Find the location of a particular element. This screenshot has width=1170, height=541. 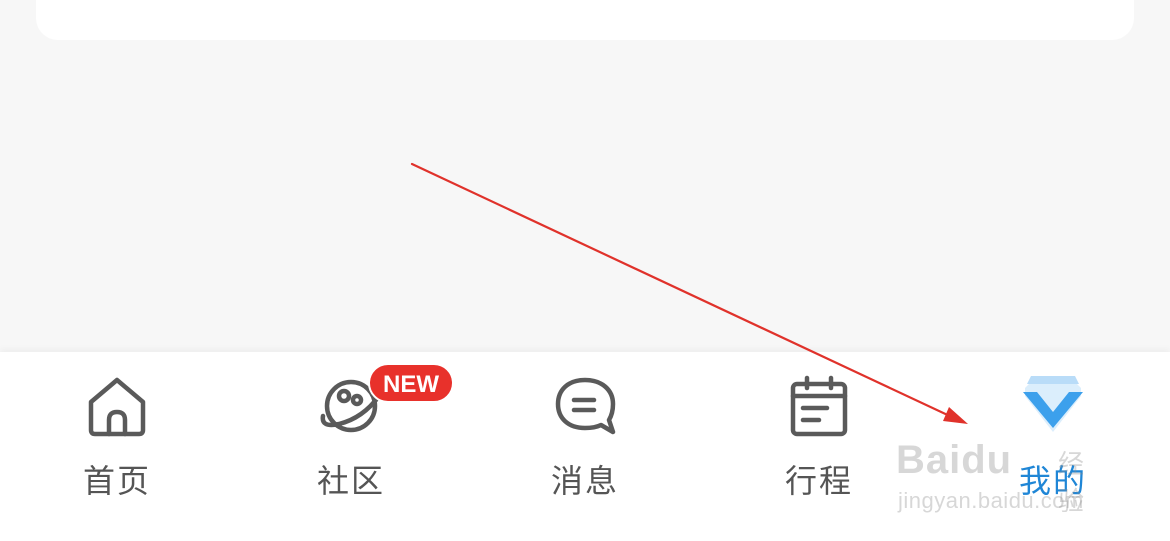

new-badge: NEW is located at coordinates (411, 383).